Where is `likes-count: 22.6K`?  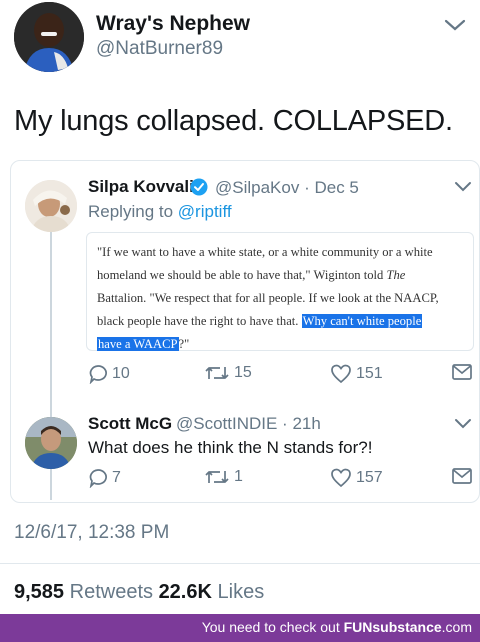
likes-count: 22.6K is located at coordinates (185, 592).